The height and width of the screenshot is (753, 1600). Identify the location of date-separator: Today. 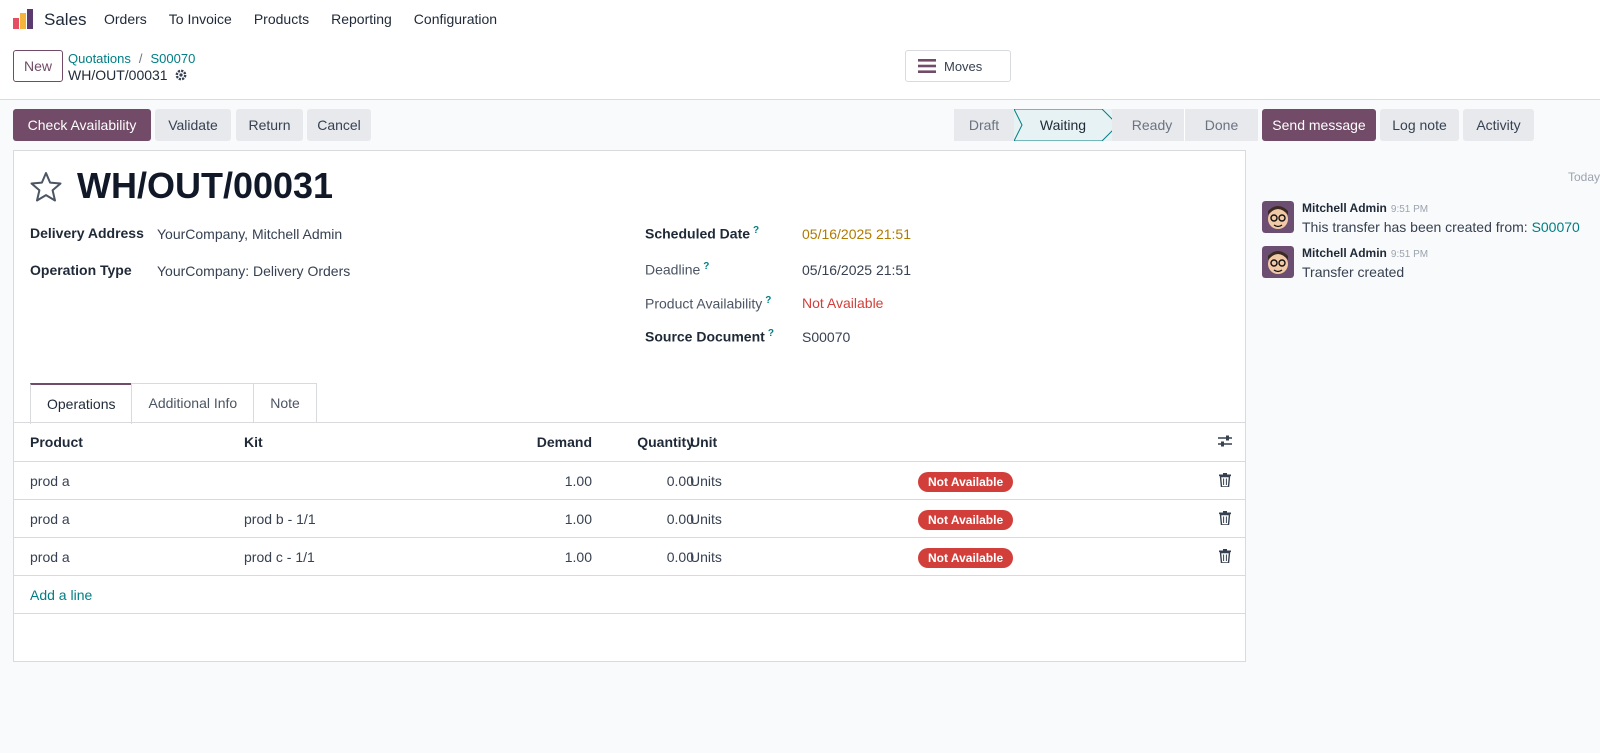
(1583, 177).